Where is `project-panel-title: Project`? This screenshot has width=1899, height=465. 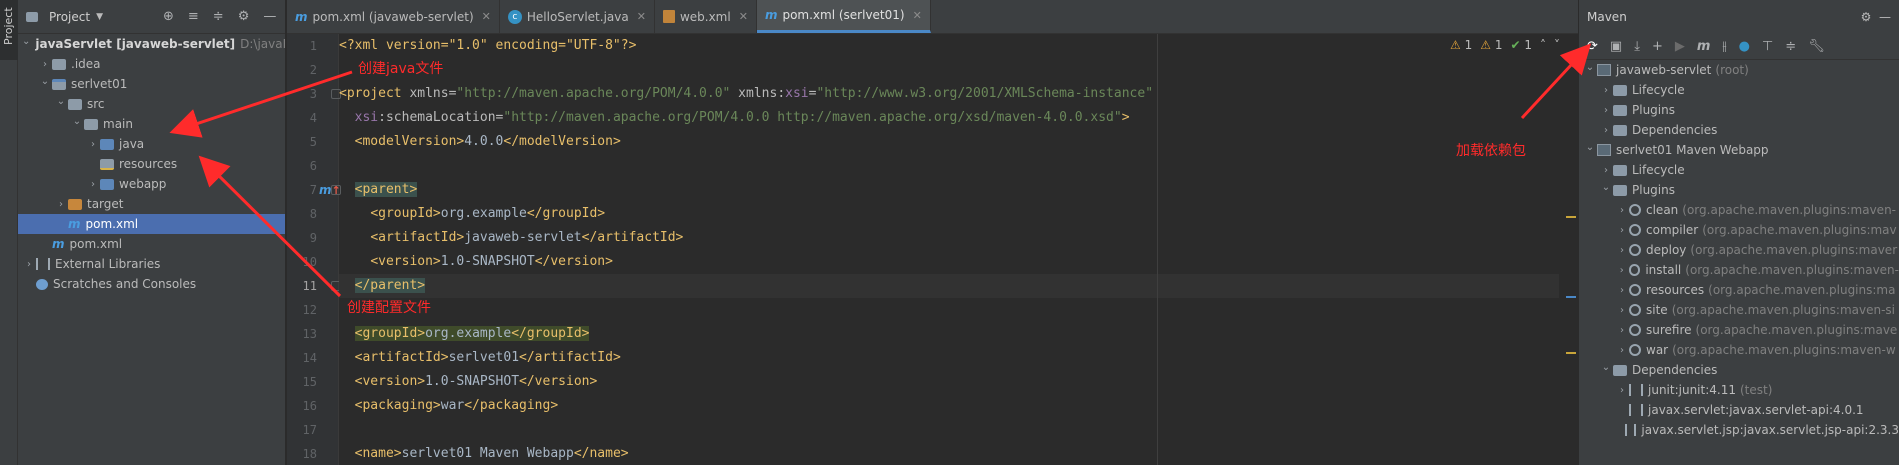 project-panel-title: Project is located at coordinates (69, 17).